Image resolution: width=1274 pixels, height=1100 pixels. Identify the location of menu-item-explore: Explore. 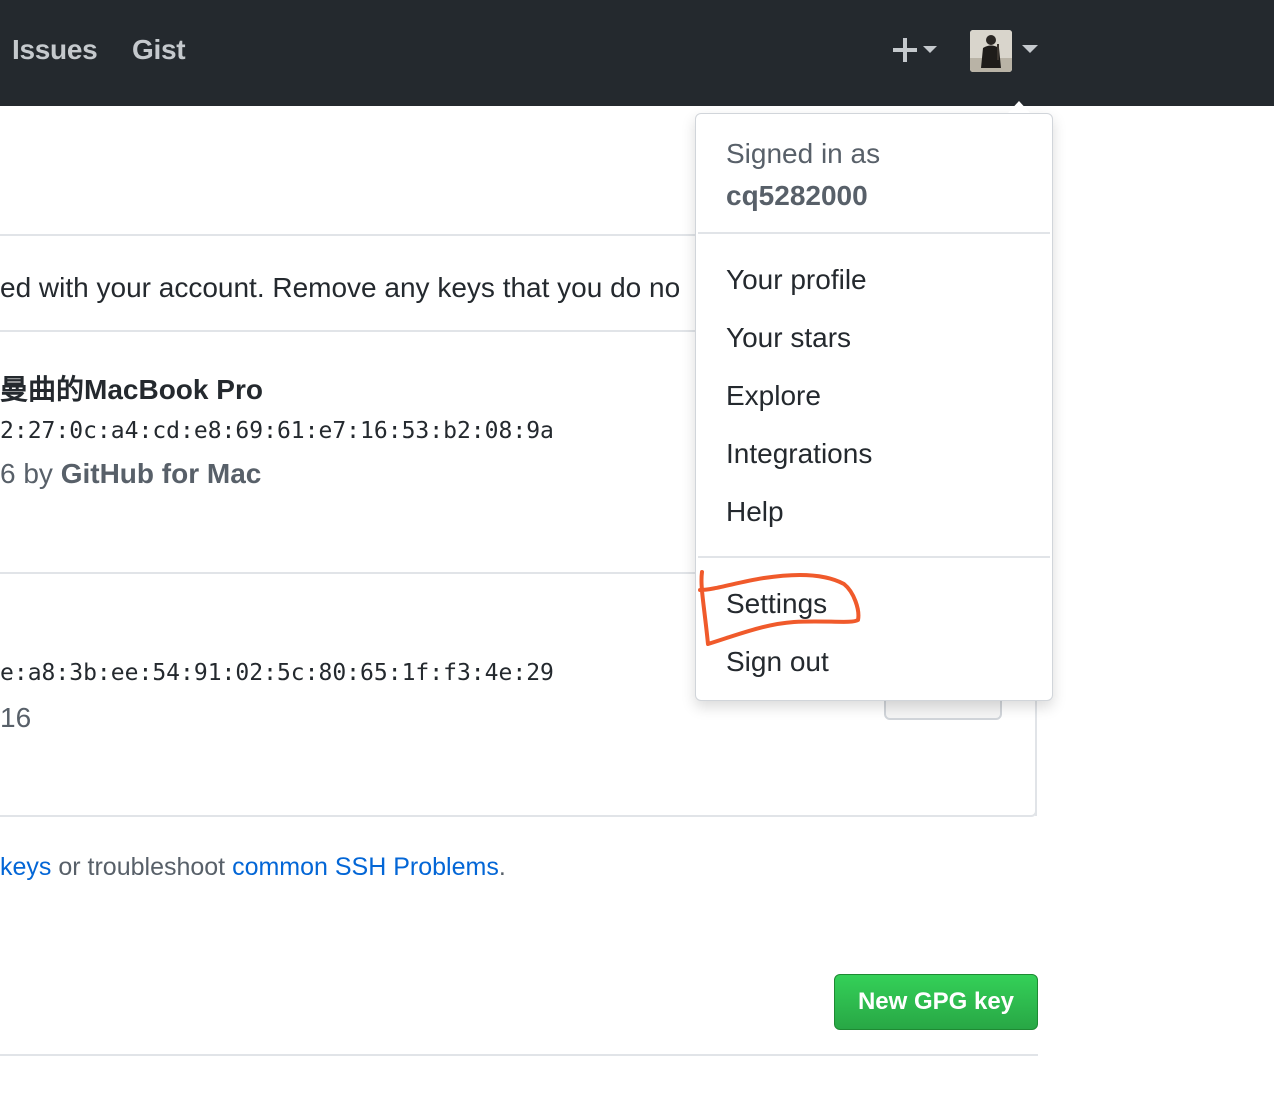
(773, 396).